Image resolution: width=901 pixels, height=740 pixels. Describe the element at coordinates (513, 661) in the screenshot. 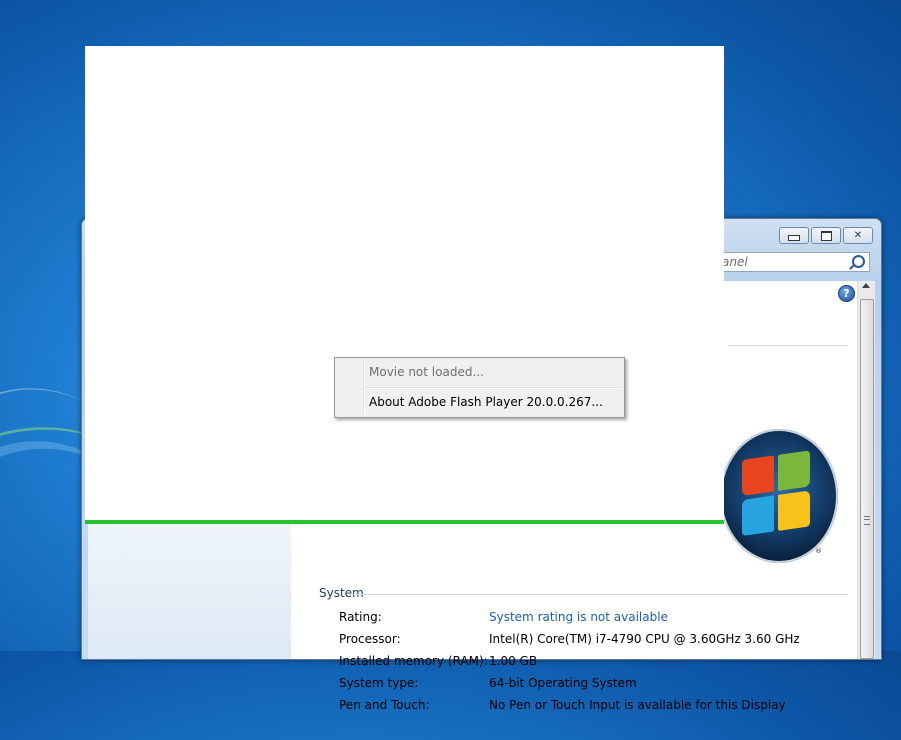

I see `info-value: 1.00 GB` at that location.